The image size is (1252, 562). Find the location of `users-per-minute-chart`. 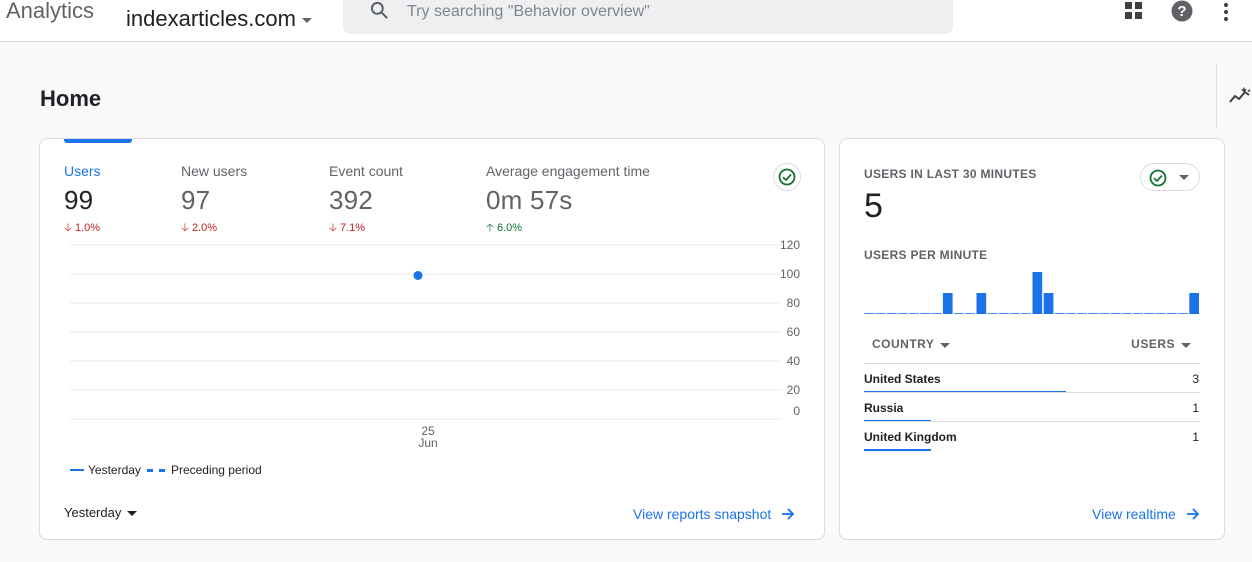

users-per-minute-chart is located at coordinates (1031, 293).